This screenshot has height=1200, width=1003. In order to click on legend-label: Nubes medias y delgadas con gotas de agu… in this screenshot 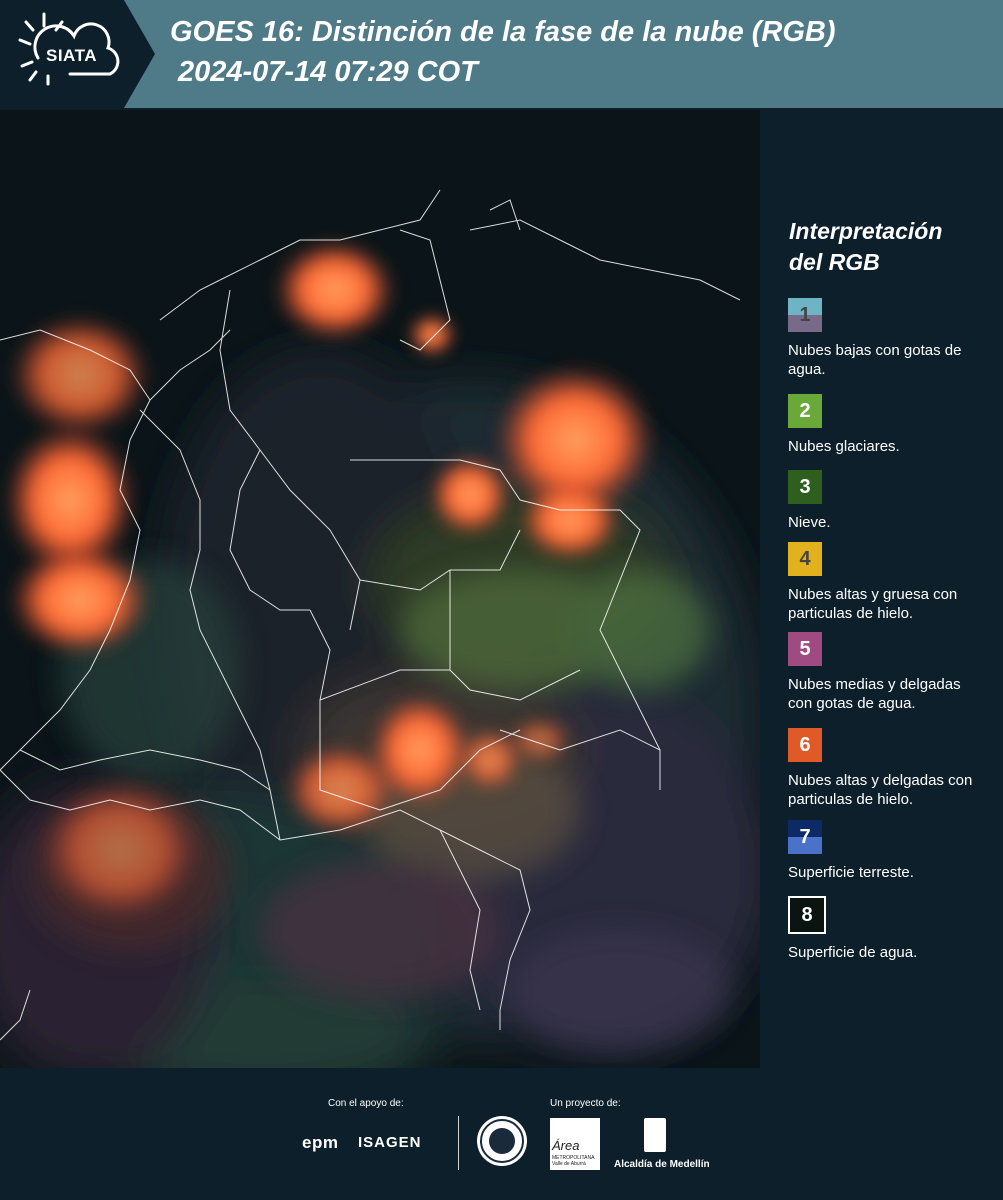, I will do `click(874, 694)`.